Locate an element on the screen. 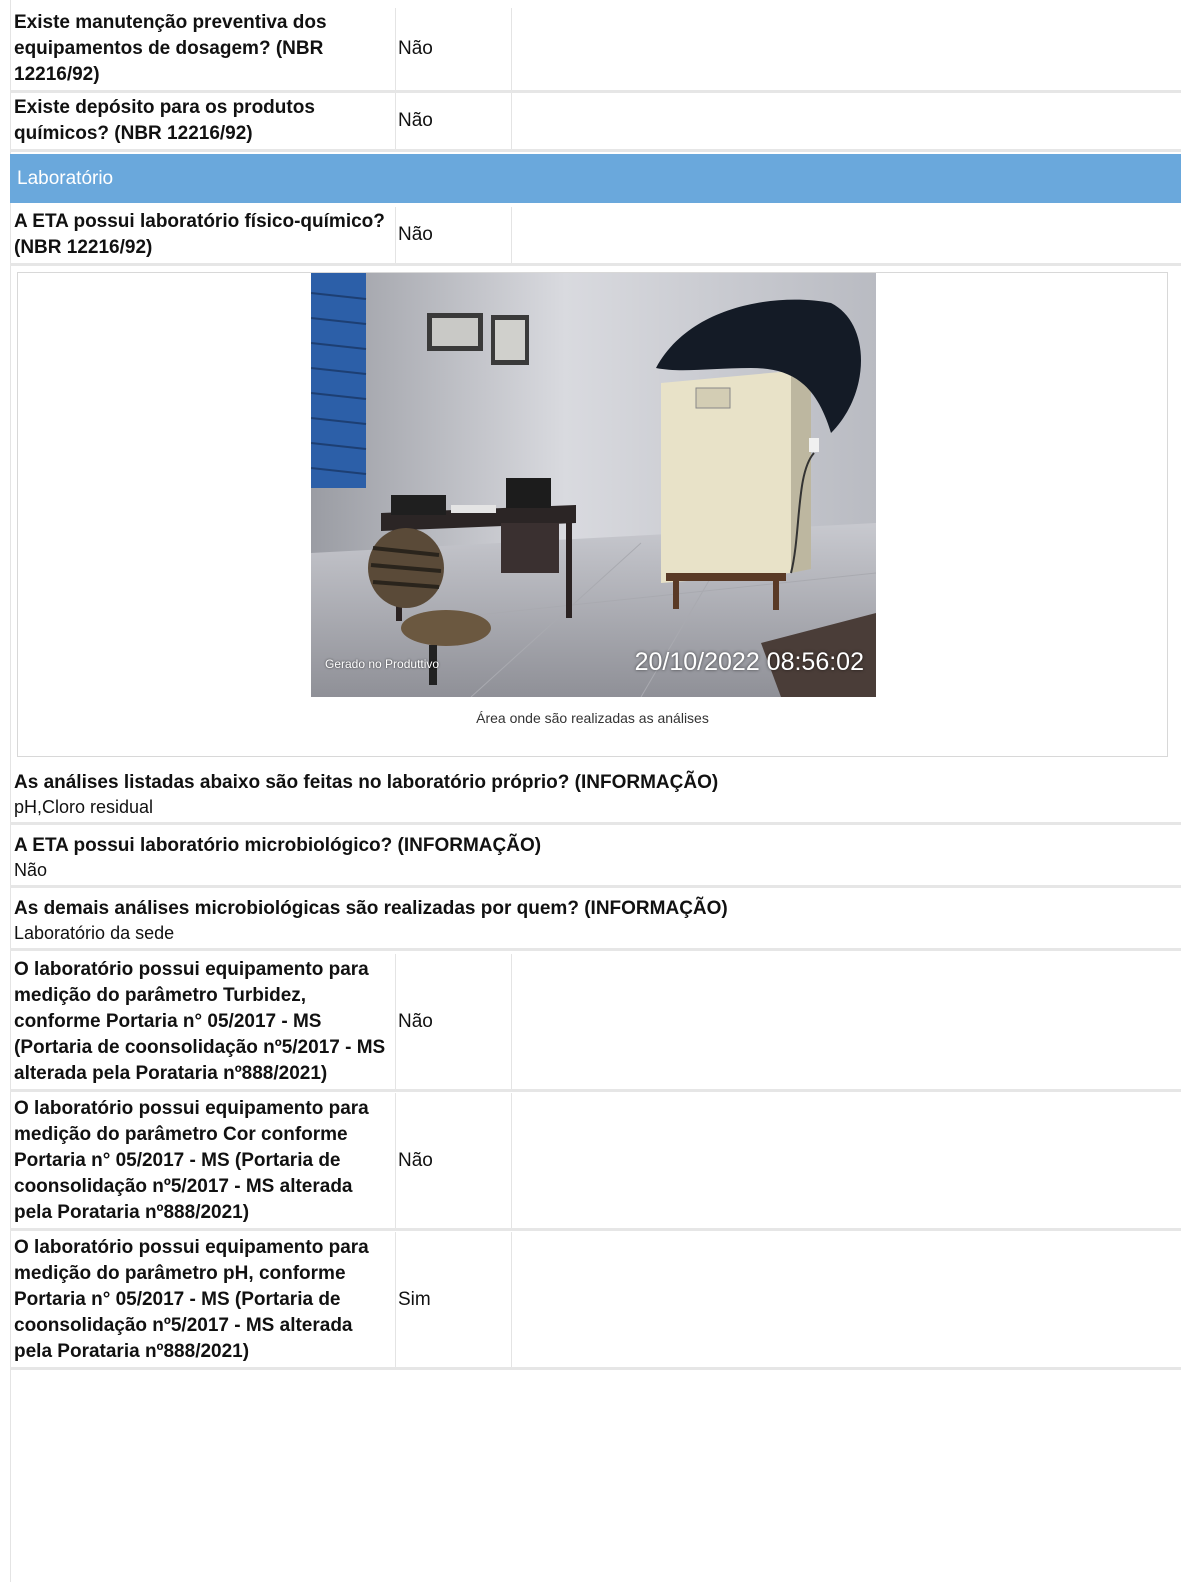 Image resolution: width=1181 pixels, height=1582 pixels. photo-timestamp: 20/10/2022 08:56:02 is located at coordinates (749, 662).